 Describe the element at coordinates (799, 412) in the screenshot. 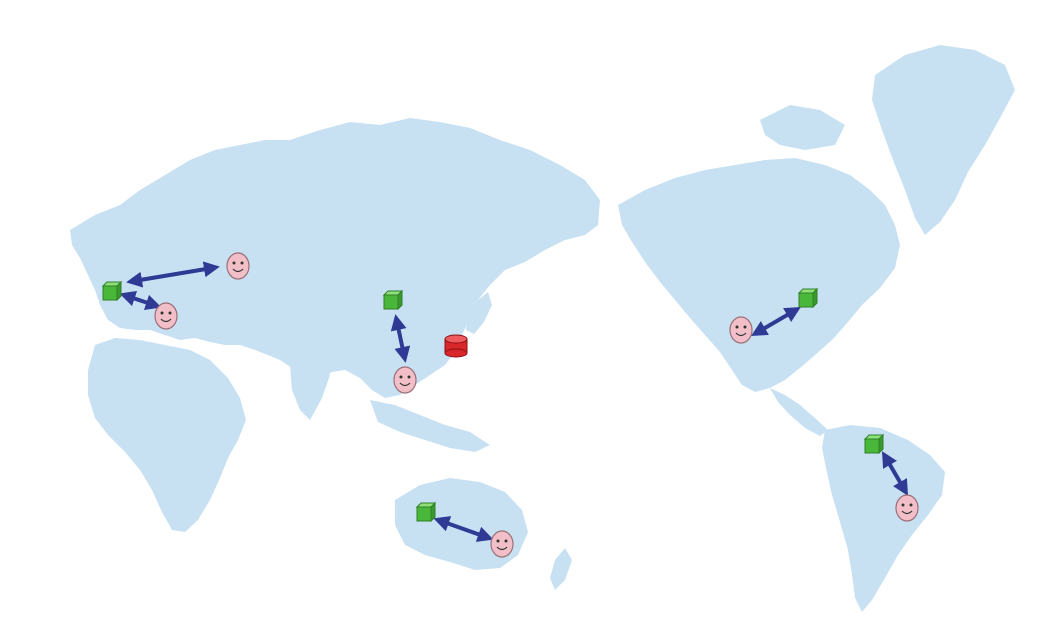

I see `central-america-landmass` at that location.